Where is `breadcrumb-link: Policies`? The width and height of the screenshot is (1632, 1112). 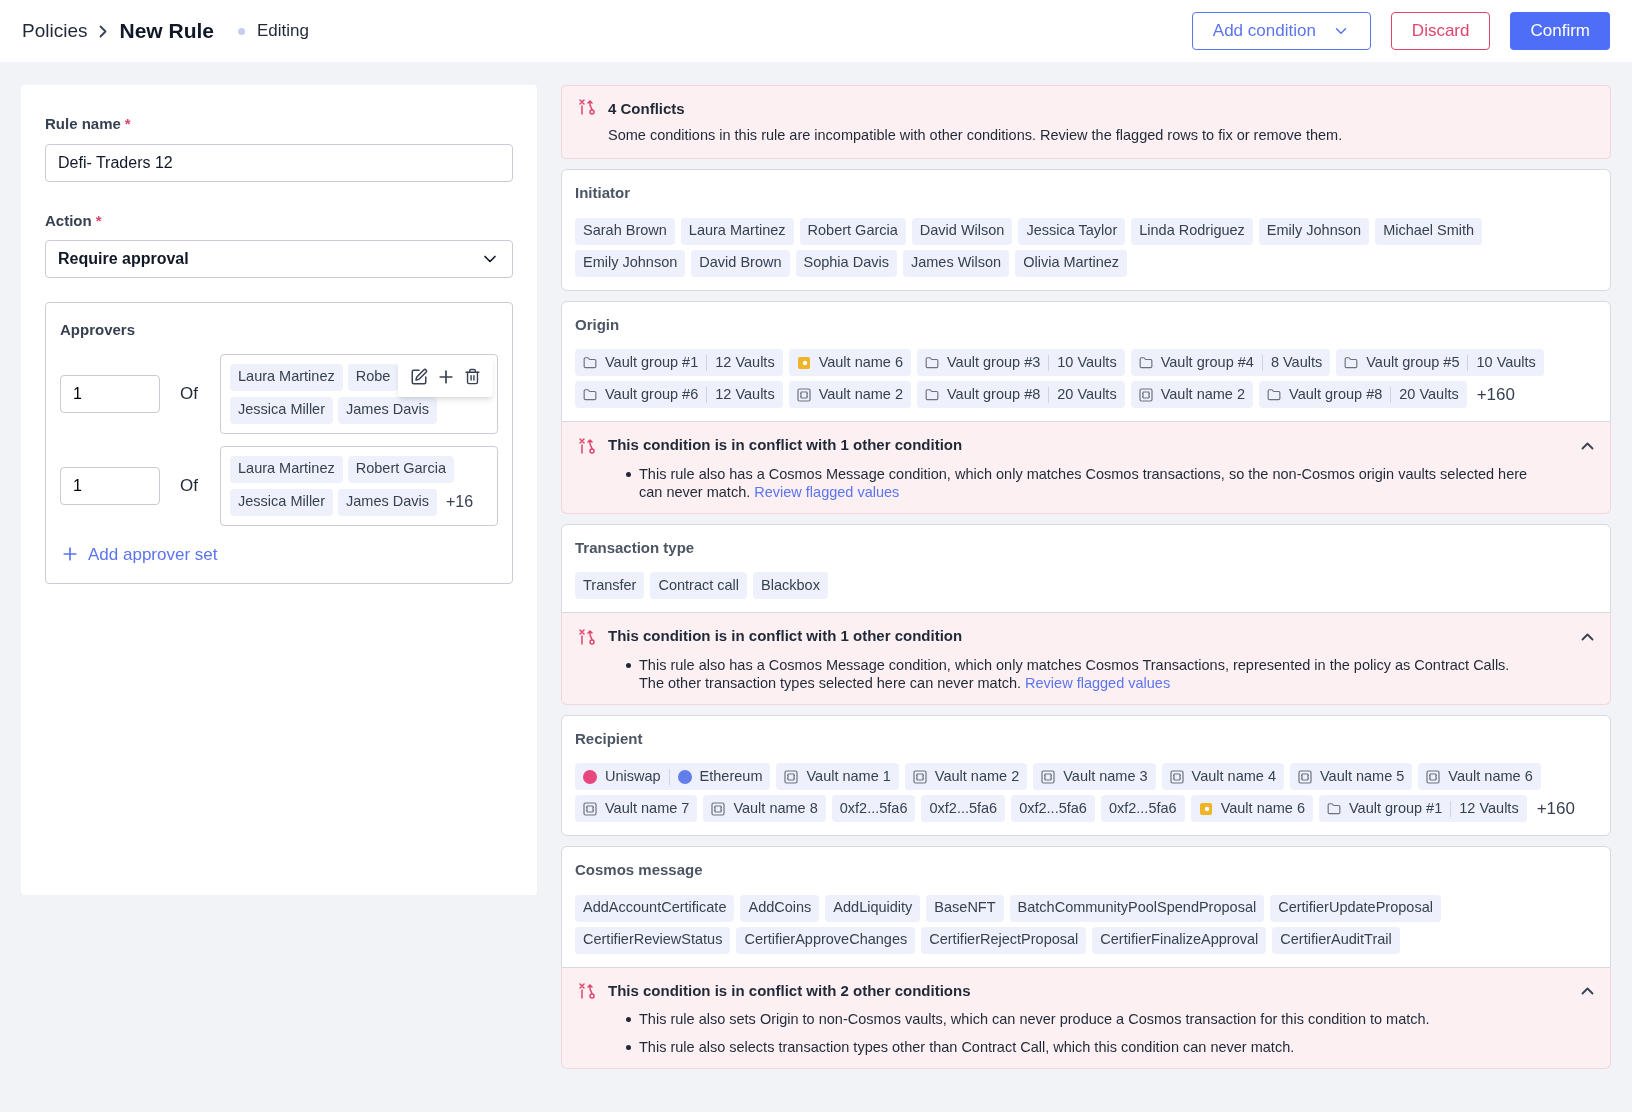
breadcrumb-link: Policies is located at coordinates (55, 31).